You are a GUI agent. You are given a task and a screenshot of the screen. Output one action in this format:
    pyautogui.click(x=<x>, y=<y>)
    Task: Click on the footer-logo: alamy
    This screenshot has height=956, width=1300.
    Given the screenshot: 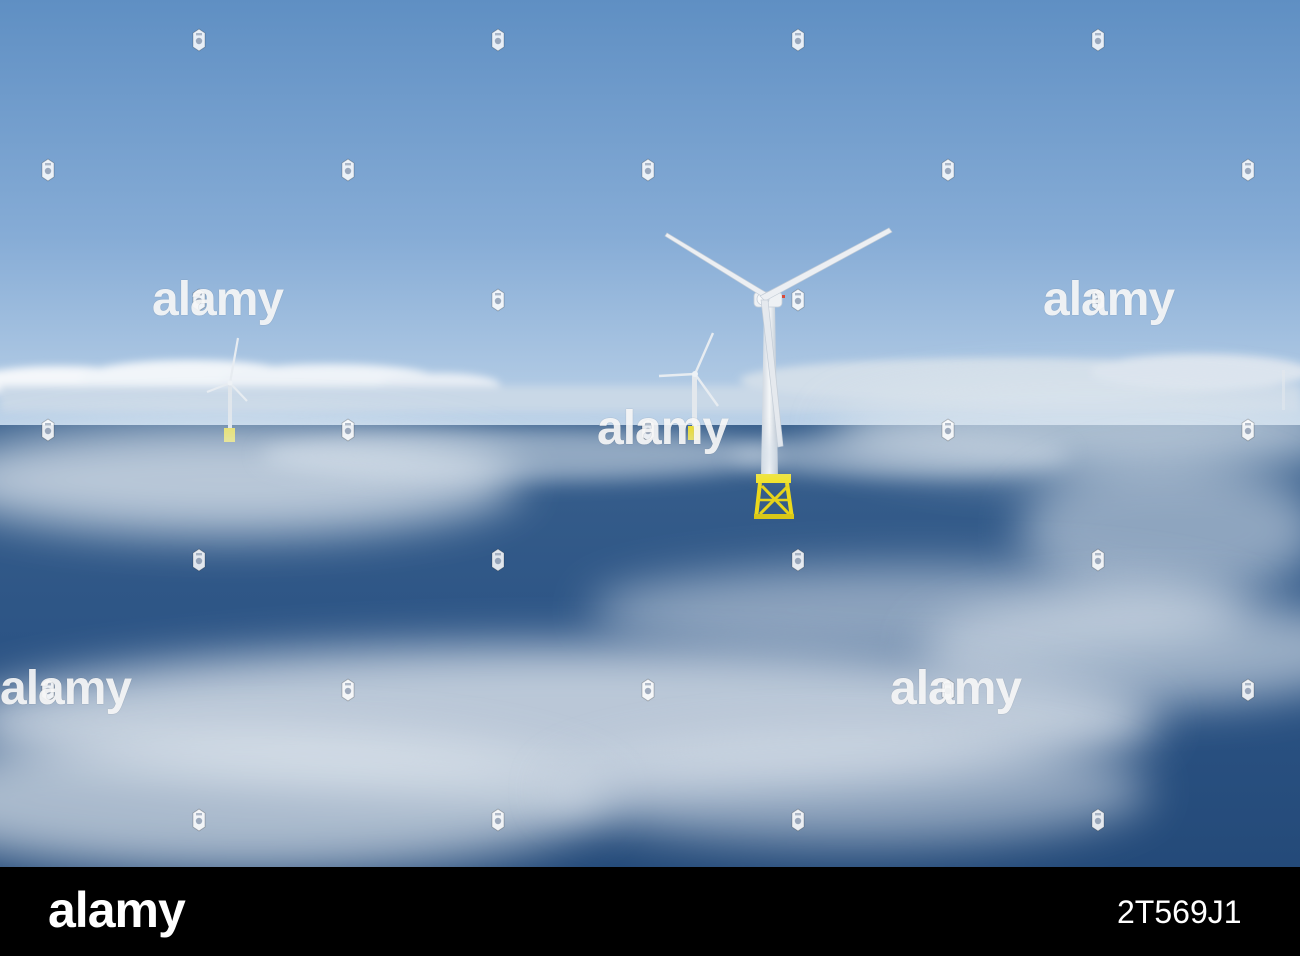 What is the action you would take?
    pyautogui.click(x=117, y=910)
    